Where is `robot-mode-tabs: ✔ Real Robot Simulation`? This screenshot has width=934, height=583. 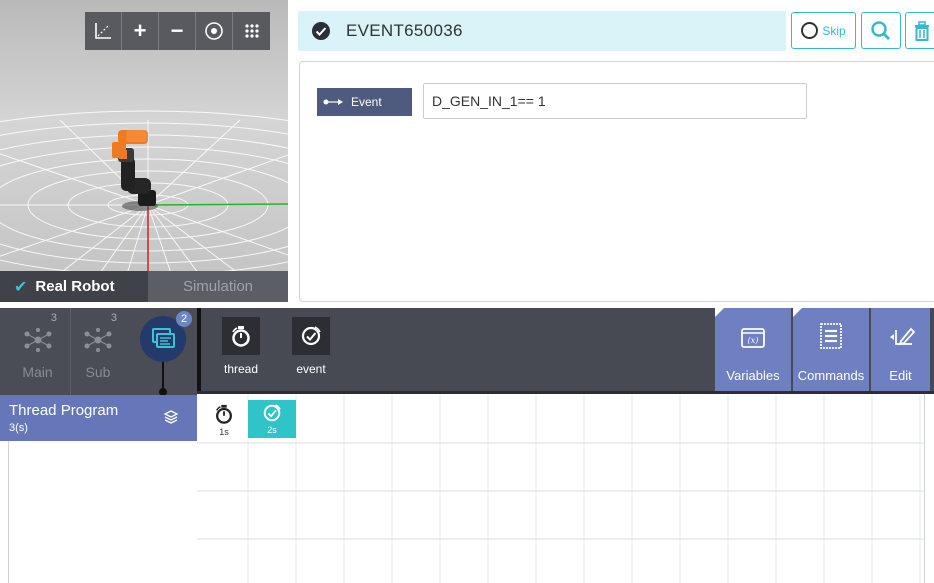 robot-mode-tabs: ✔ Real Robot Simulation is located at coordinates (144, 286).